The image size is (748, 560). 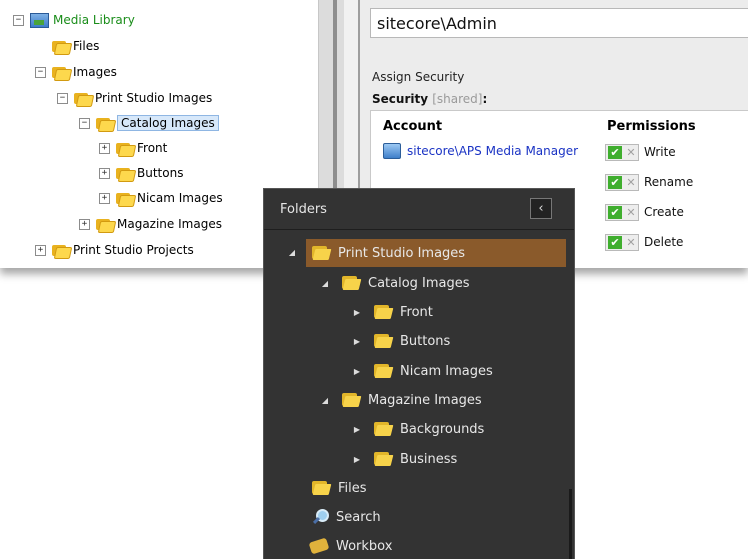 What do you see at coordinates (160, 173) in the screenshot?
I see `tree-node-label: Buttons` at bounding box center [160, 173].